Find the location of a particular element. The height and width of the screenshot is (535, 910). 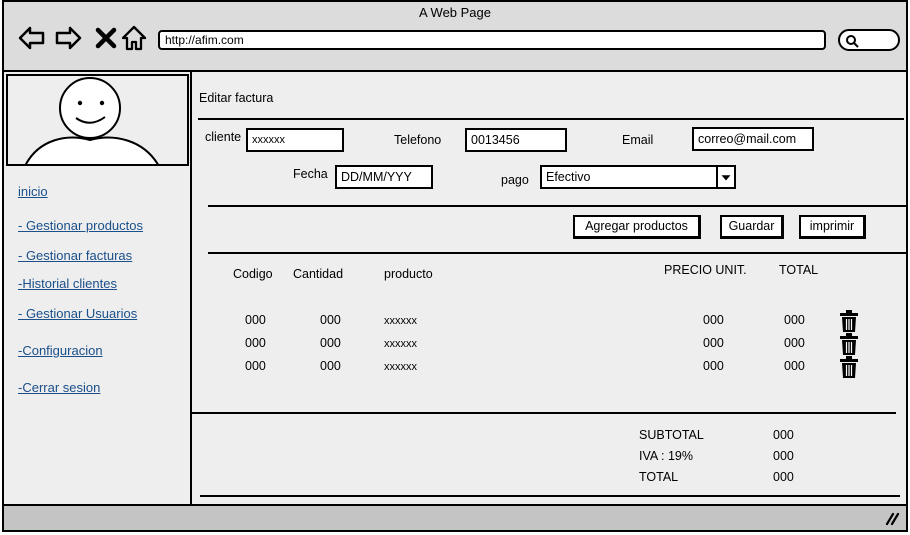

sidebar-item-gestionar-facturas: - Gestionar facturas is located at coordinates (75, 255).